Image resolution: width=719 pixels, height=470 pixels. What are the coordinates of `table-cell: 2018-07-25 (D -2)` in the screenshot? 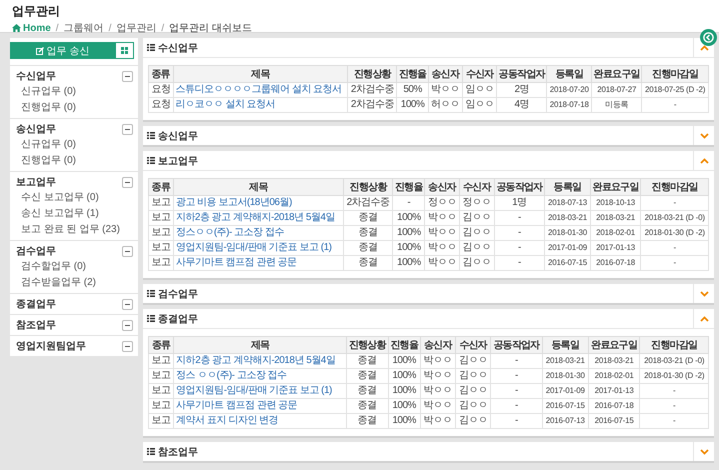 It's located at (675, 90).